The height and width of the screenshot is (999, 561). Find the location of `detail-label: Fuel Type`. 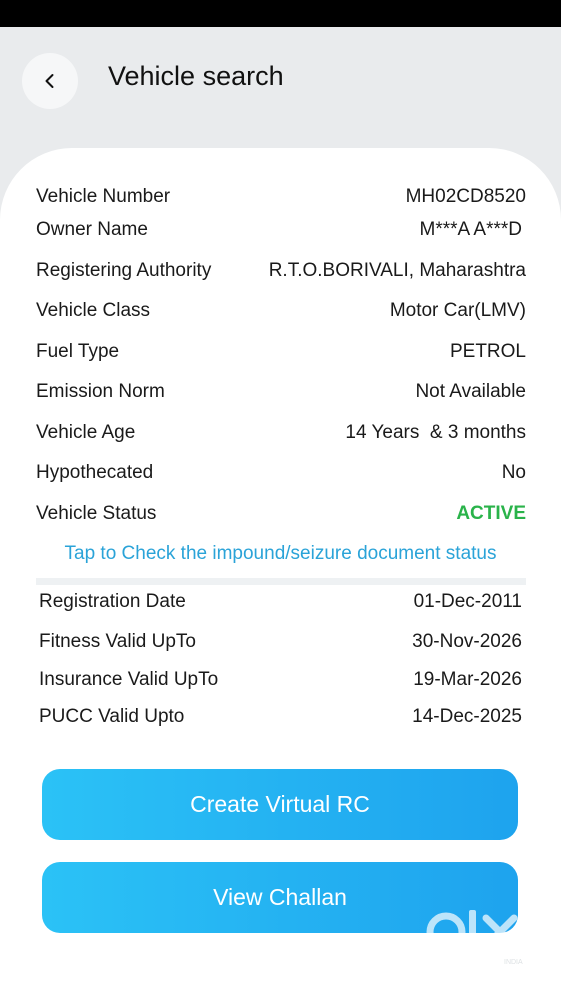

detail-label: Fuel Type is located at coordinates (78, 351).